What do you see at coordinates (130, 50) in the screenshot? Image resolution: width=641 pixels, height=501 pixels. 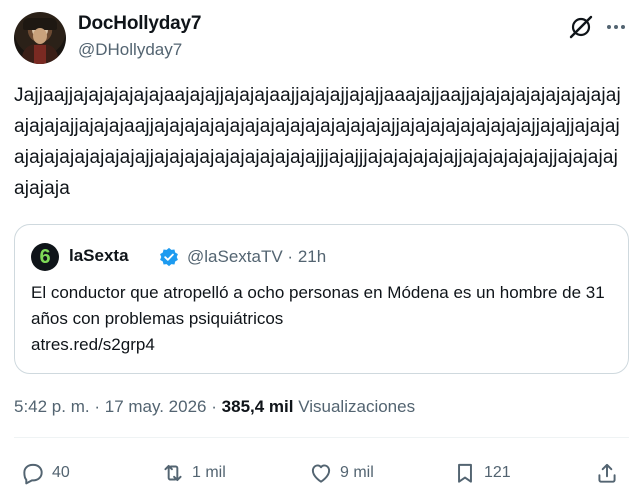 I see `author-handle: @DHollyday7` at bounding box center [130, 50].